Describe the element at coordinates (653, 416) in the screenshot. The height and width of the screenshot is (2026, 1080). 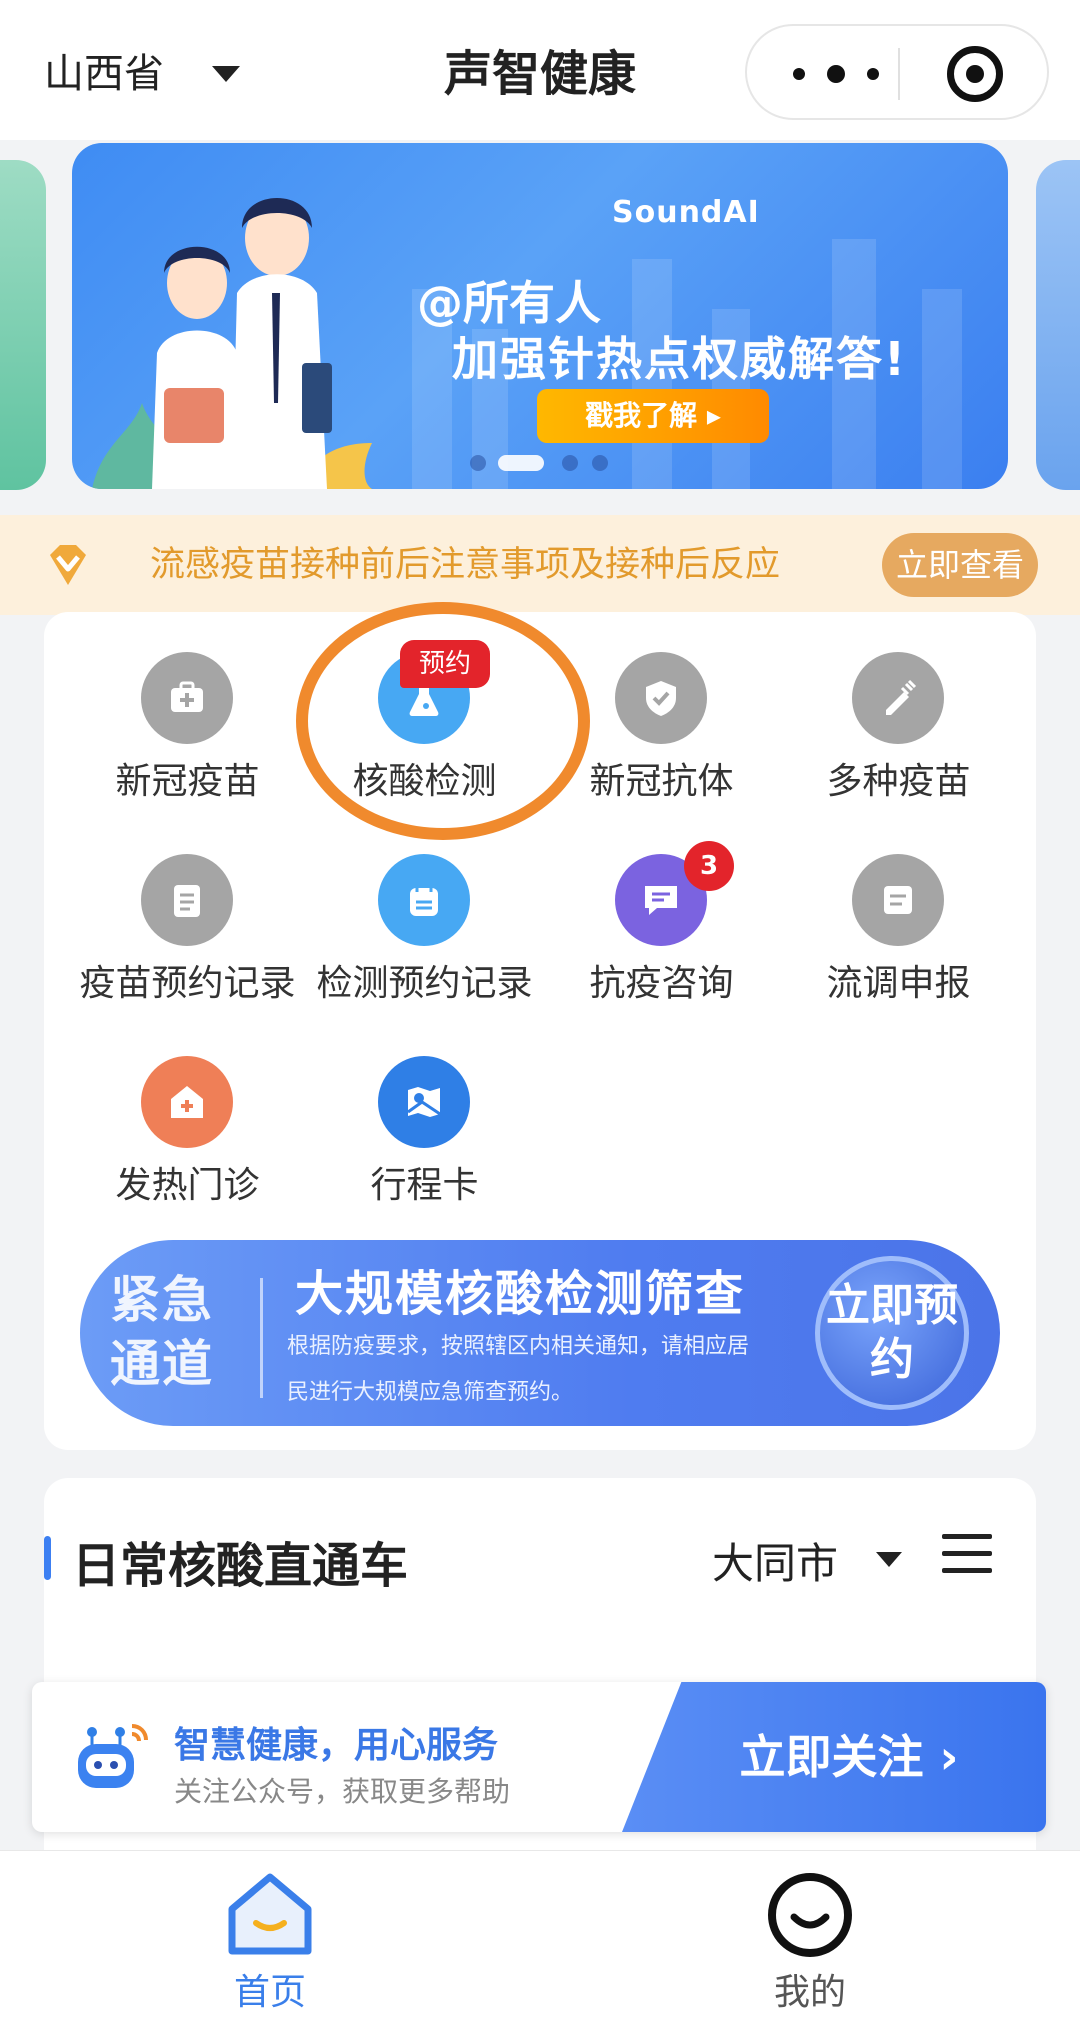
I see `banner-learn-more-button: 戳我了解 ▸` at that location.